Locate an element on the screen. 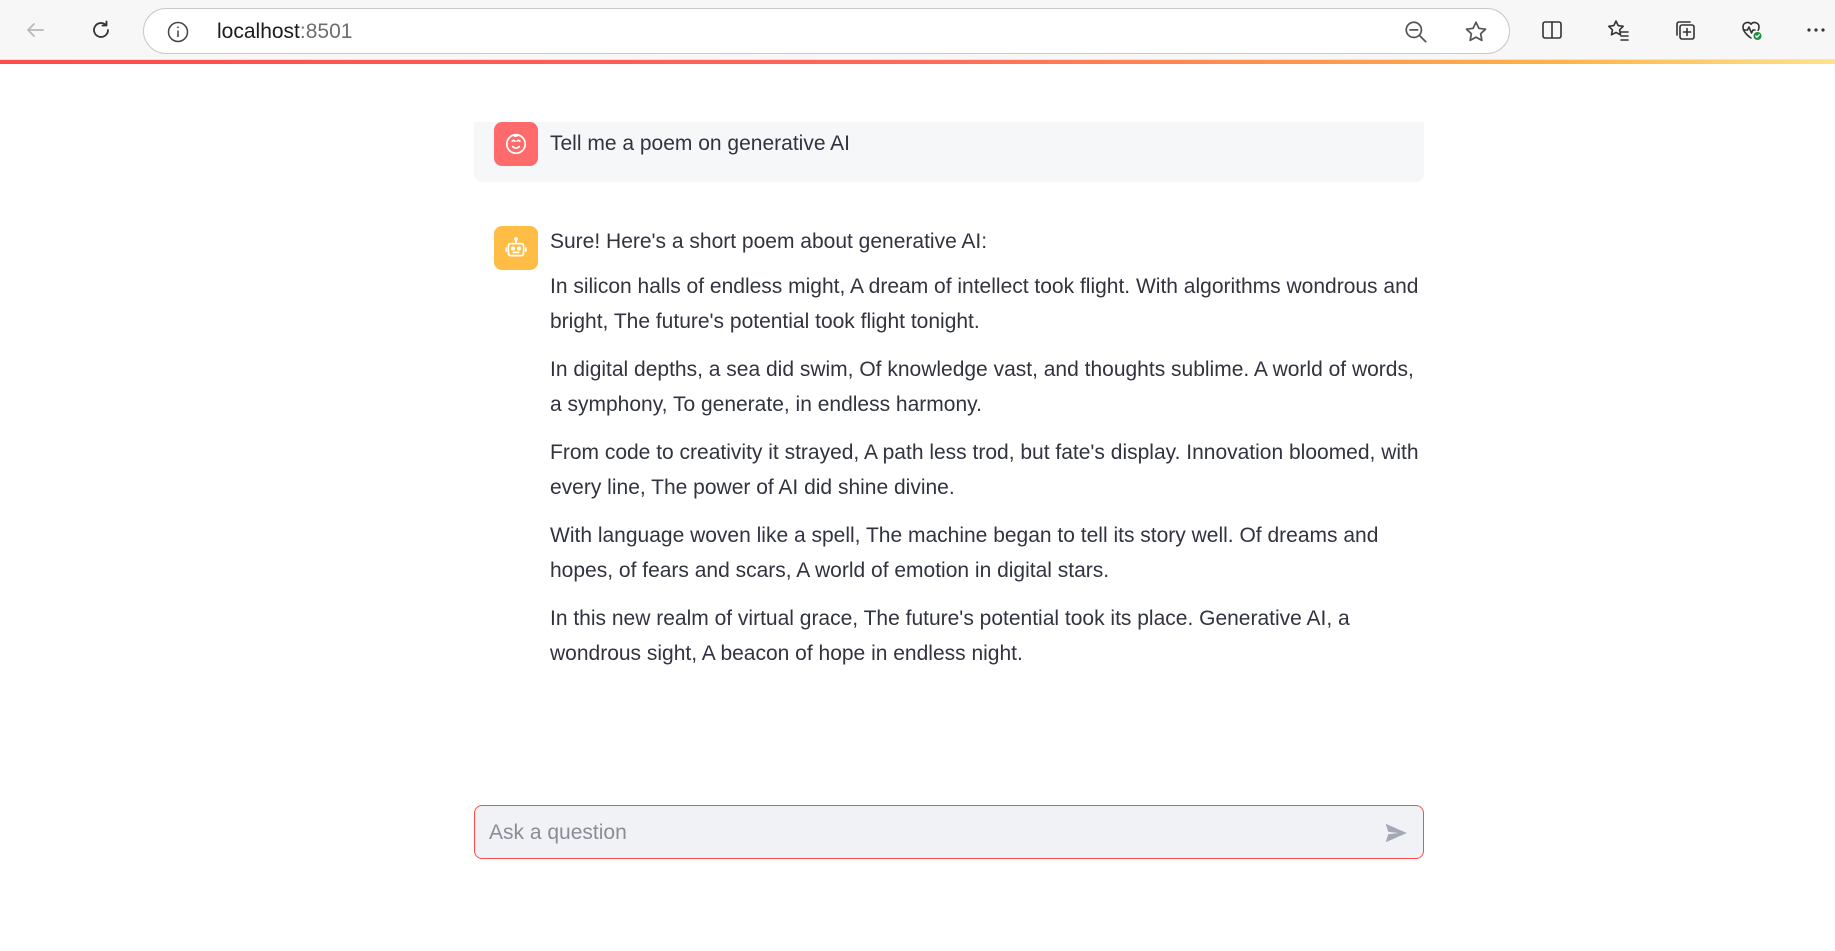 The image size is (1835, 951). user-avatar is located at coordinates (516, 144).